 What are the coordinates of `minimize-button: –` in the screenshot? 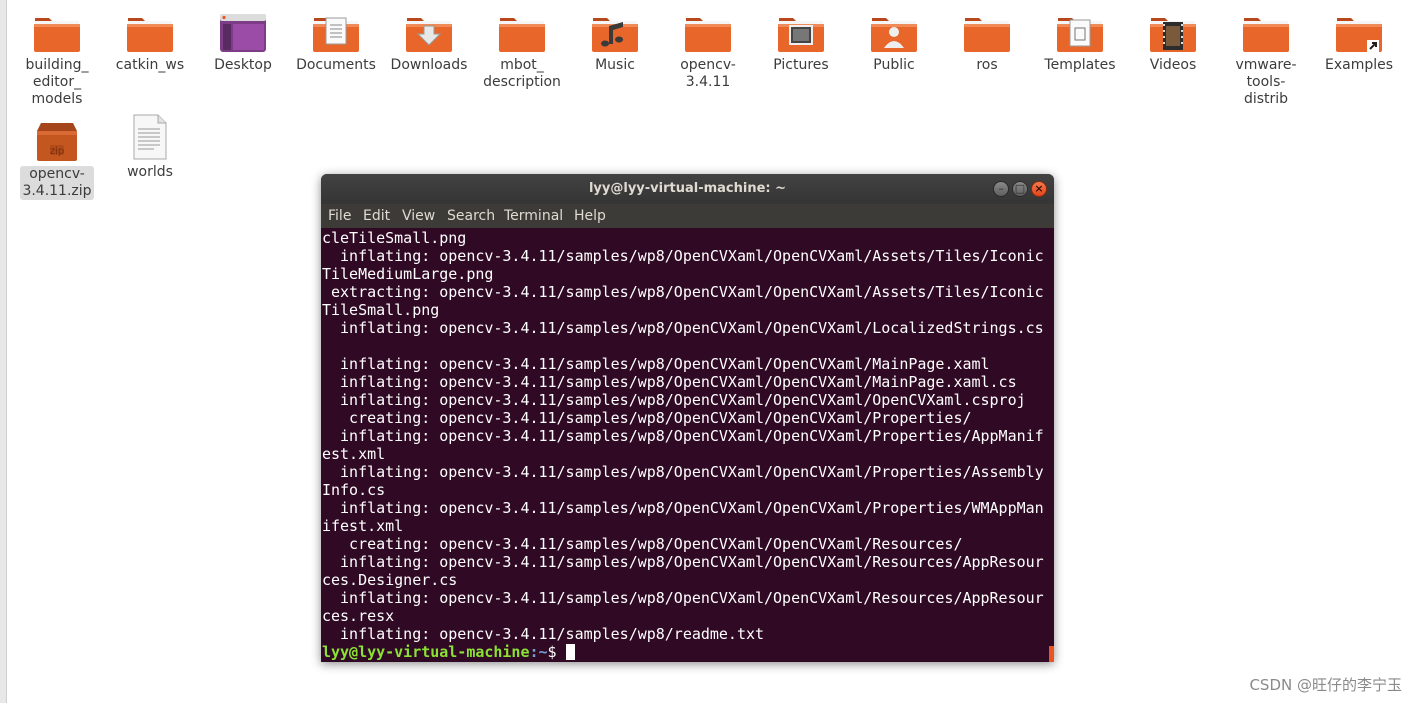 It's located at (1001, 189).